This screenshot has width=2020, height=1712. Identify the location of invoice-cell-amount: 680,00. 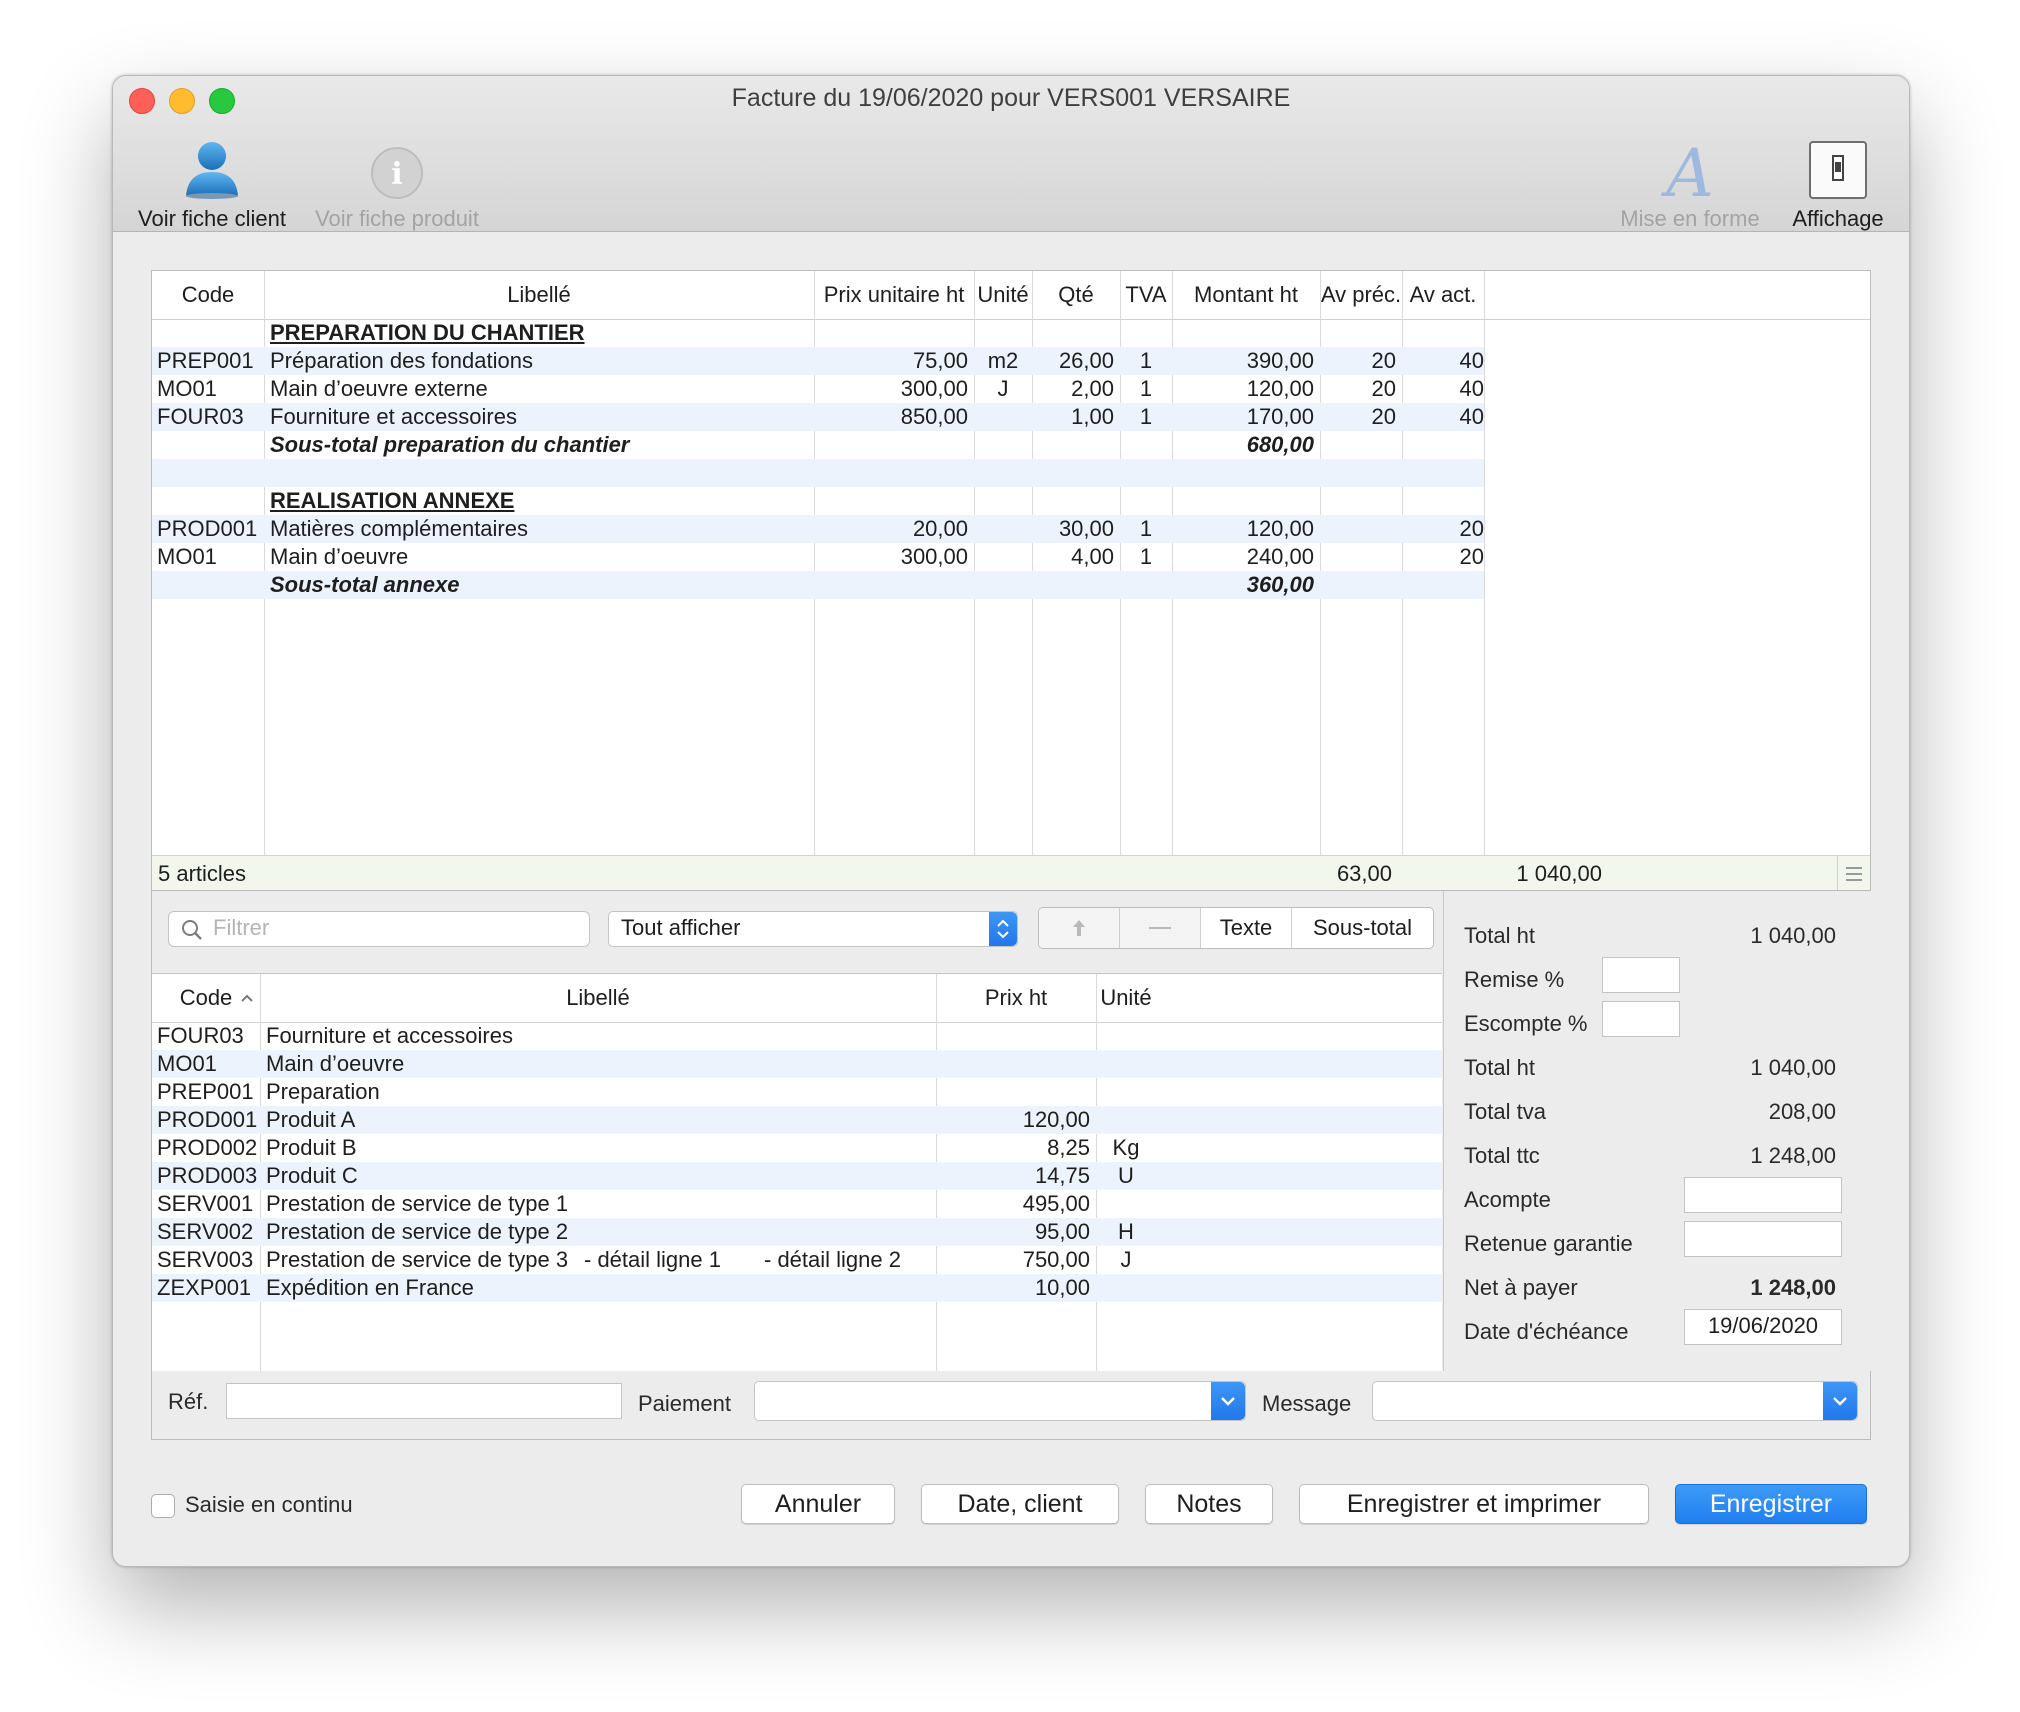
(1280, 444).